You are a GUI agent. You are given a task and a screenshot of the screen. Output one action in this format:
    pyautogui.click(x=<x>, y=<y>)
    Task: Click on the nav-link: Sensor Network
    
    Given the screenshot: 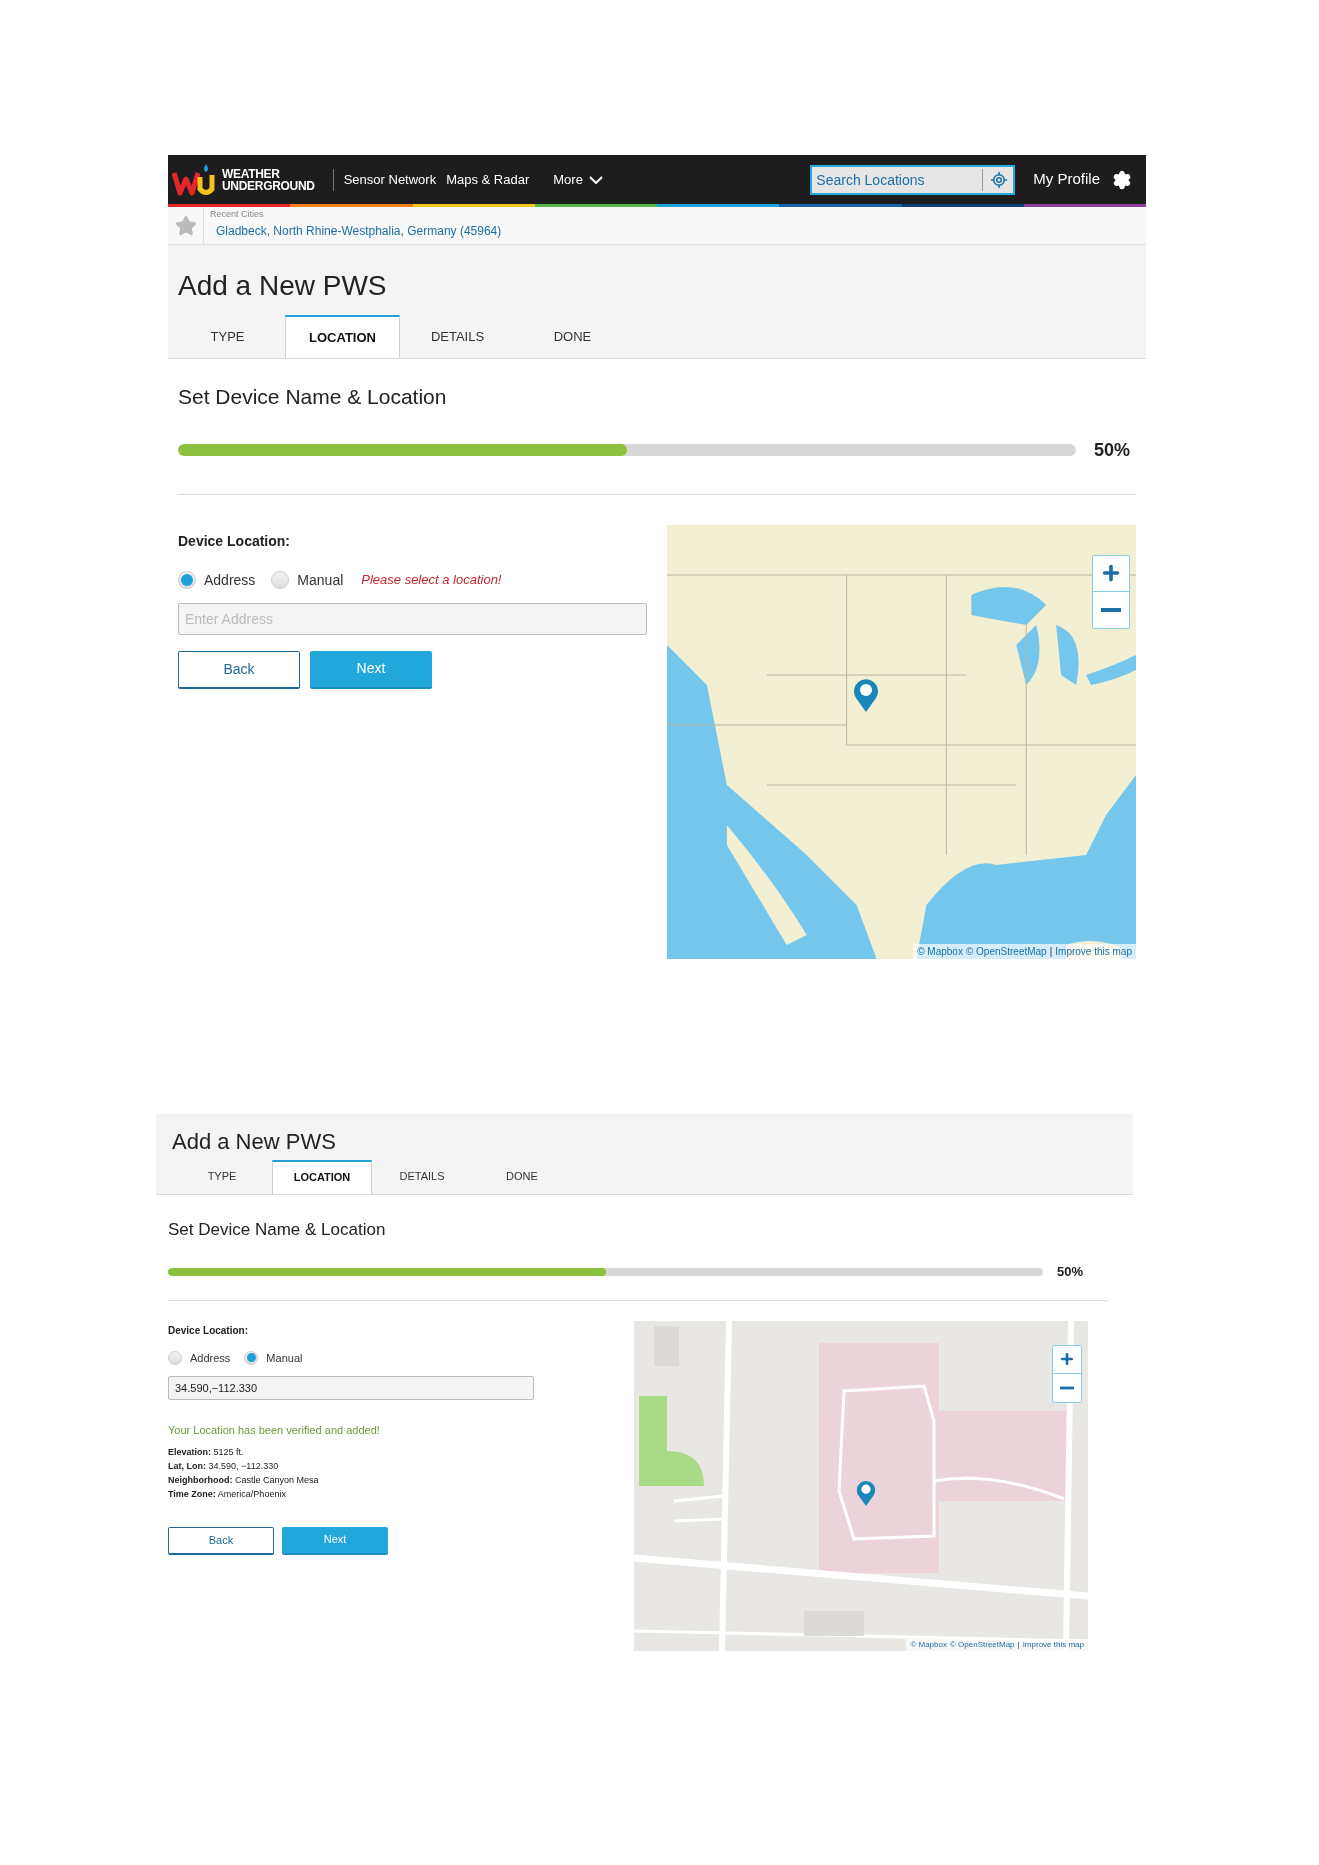 What is the action you would take?
    pyautogui.click(x=390, y=179)
    